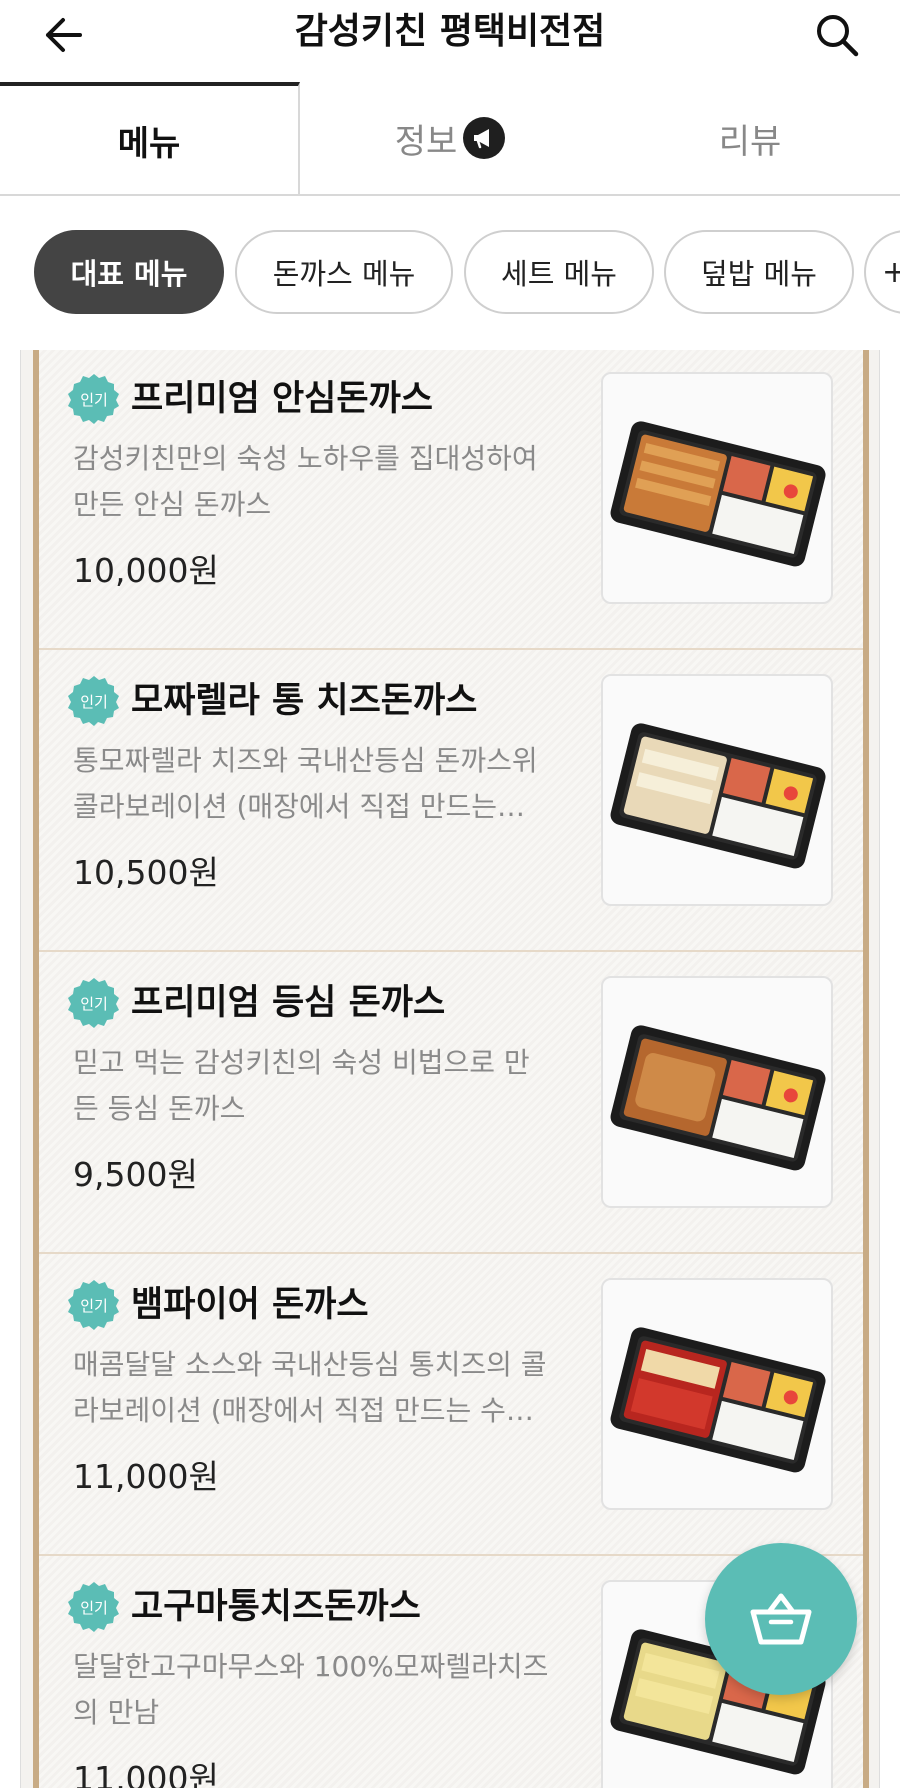  What do you see at coordinates (116, 1712) in the screenshot?
I see `description-line: 의 만남` at bounding box center [116, 1712].